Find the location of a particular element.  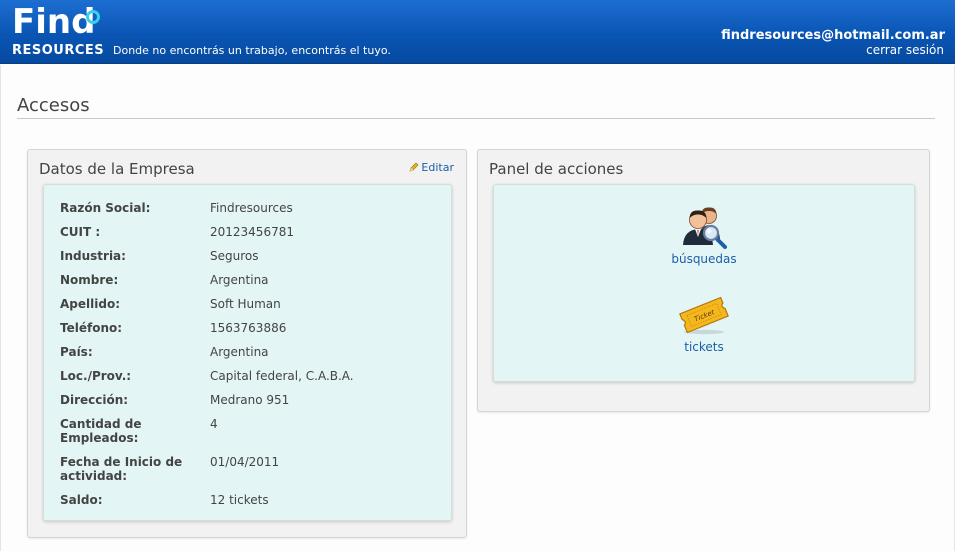

searches-action: búsquedas is located at coordinates (704, 235).